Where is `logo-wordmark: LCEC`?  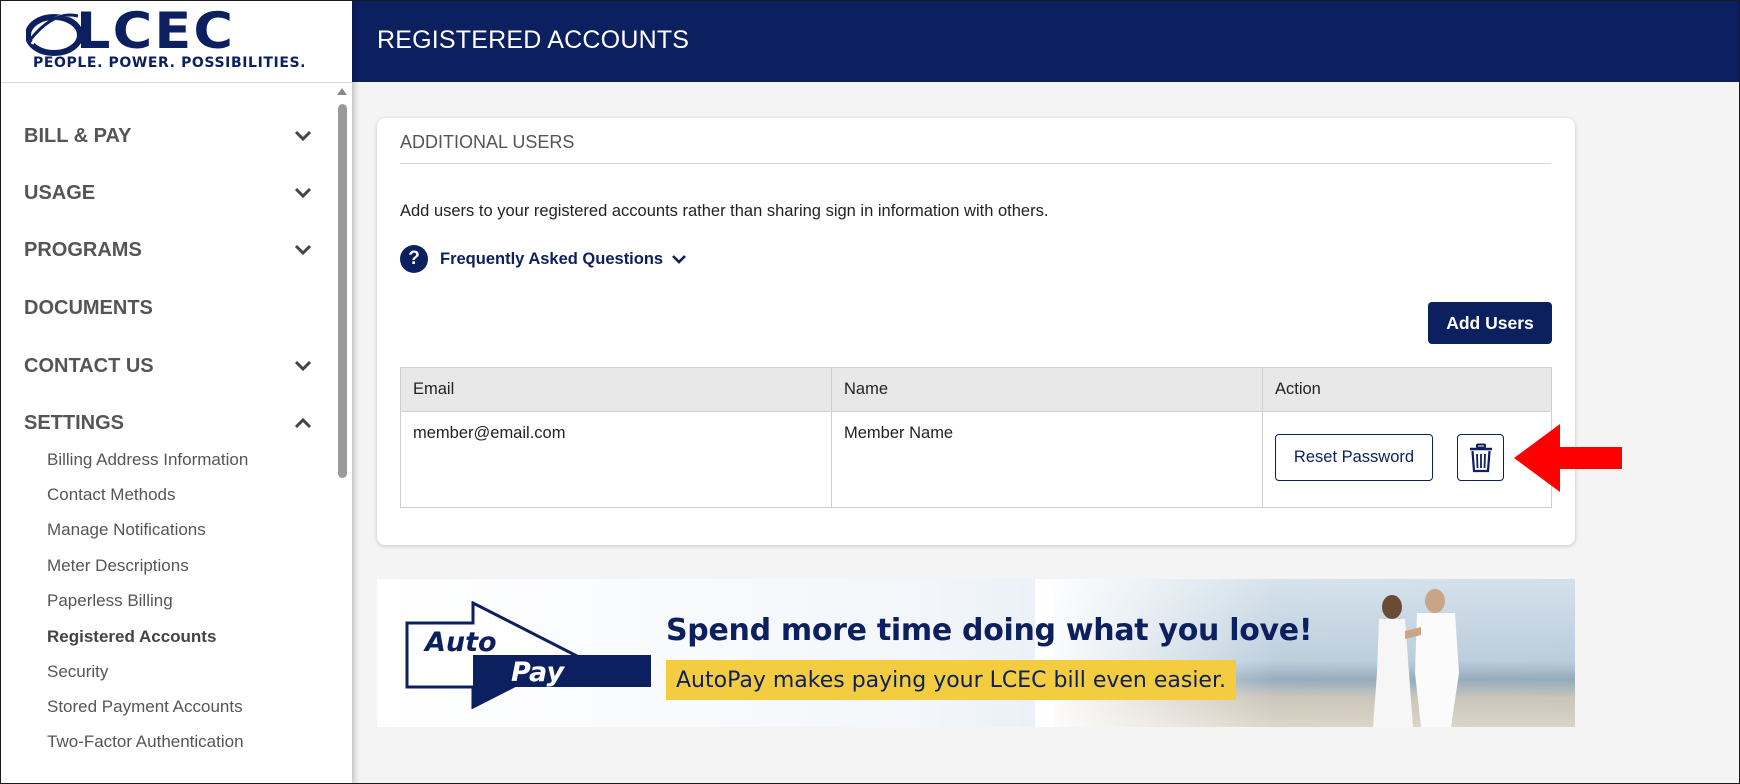 logo-wordmark: LCEC is located at coordinates (156, 31).